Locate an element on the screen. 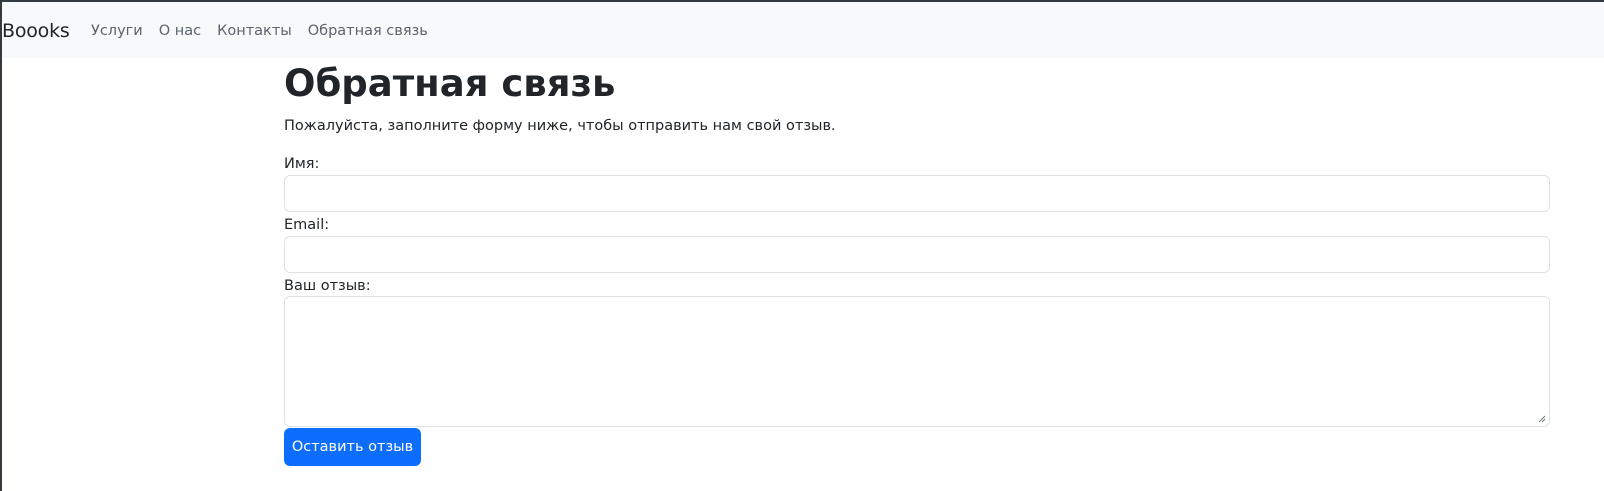 This screenshot has height=491, width=1604. email-label: Email: is located at coordinates (307, 225).